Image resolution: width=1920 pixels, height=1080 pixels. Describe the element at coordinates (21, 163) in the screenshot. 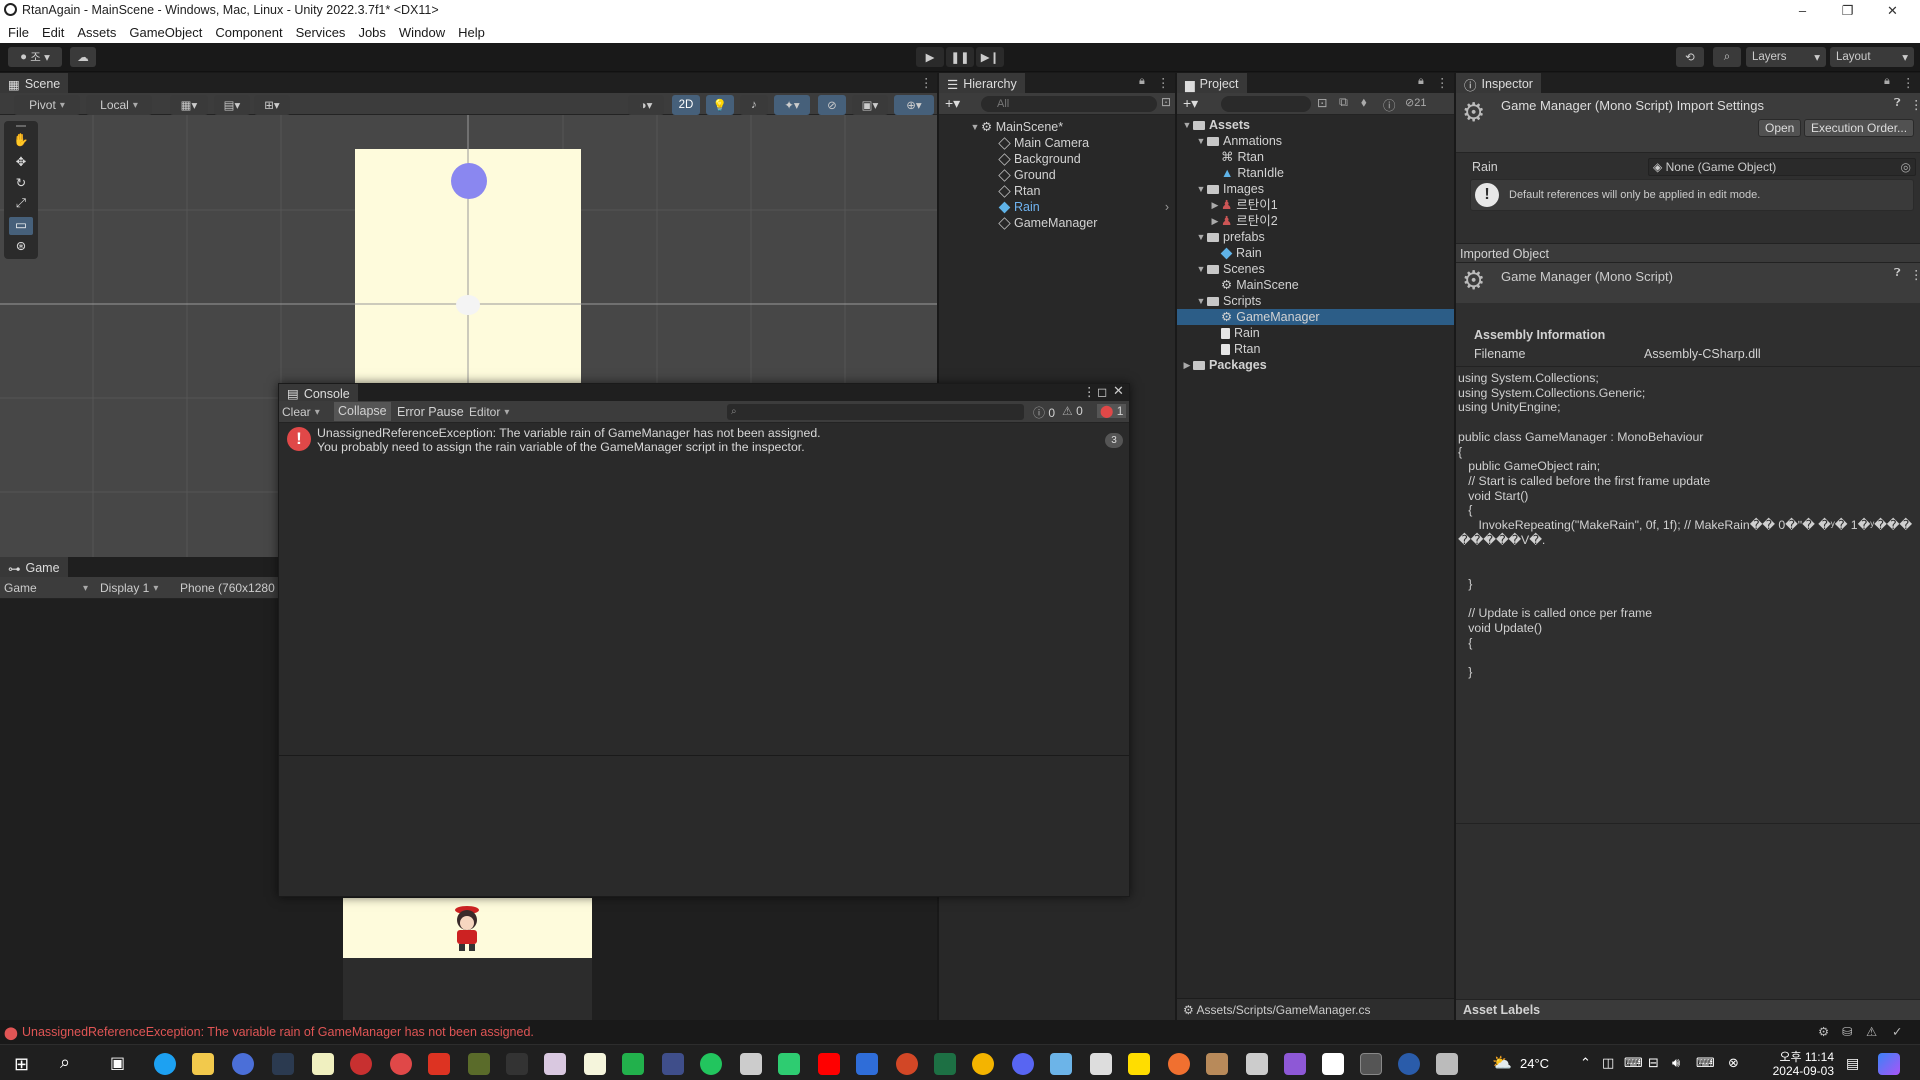

I see `move-tool-icon: ✥` at that location.